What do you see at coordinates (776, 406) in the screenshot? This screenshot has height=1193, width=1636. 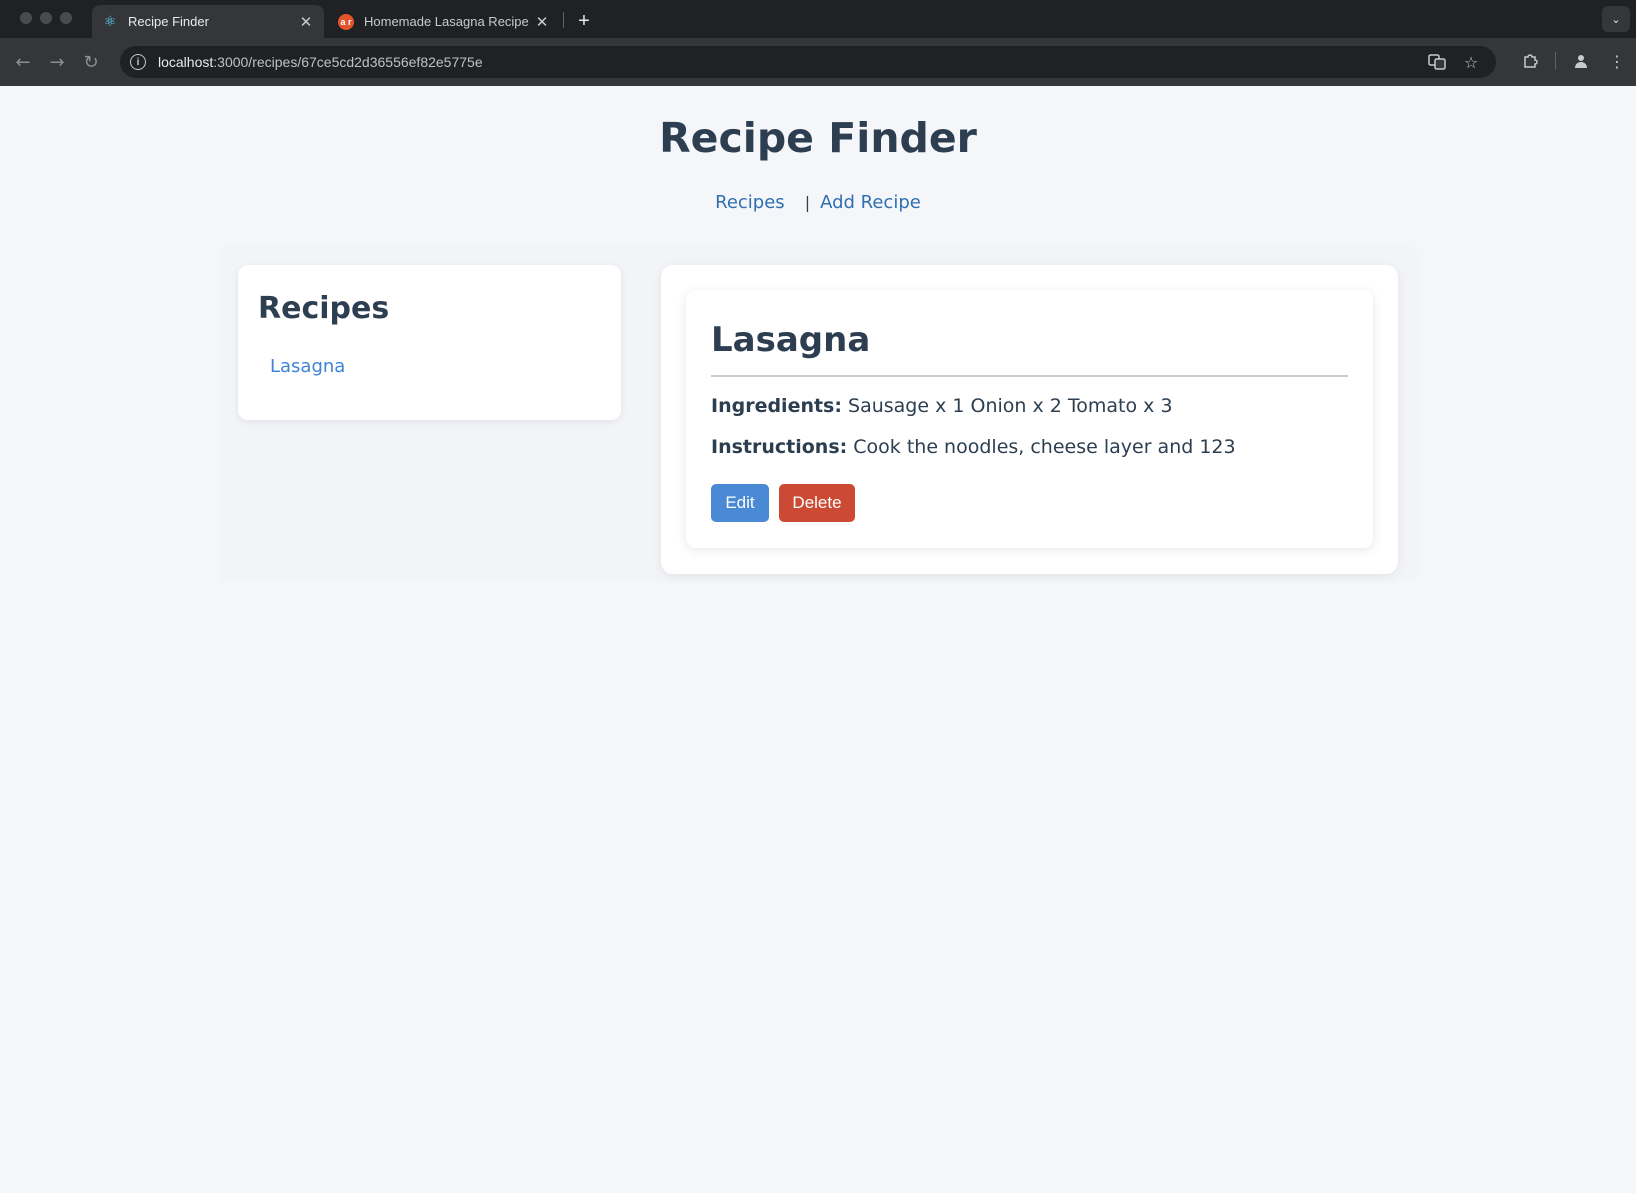 I see `ingredients-label: Ingredients:` at bounding box center [776, 406].